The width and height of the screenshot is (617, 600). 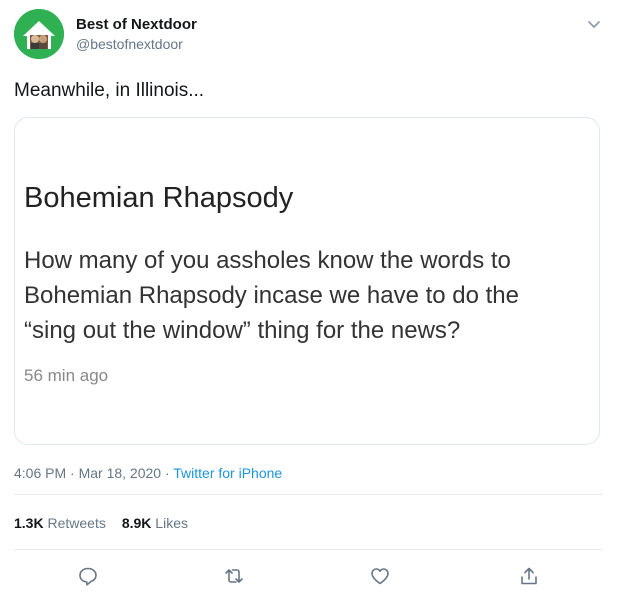 What do you see at coordinates (159, 198) in the screenshot?
I see `card-title: Bohemian Rhapsody` at bounding box center [159, 198].